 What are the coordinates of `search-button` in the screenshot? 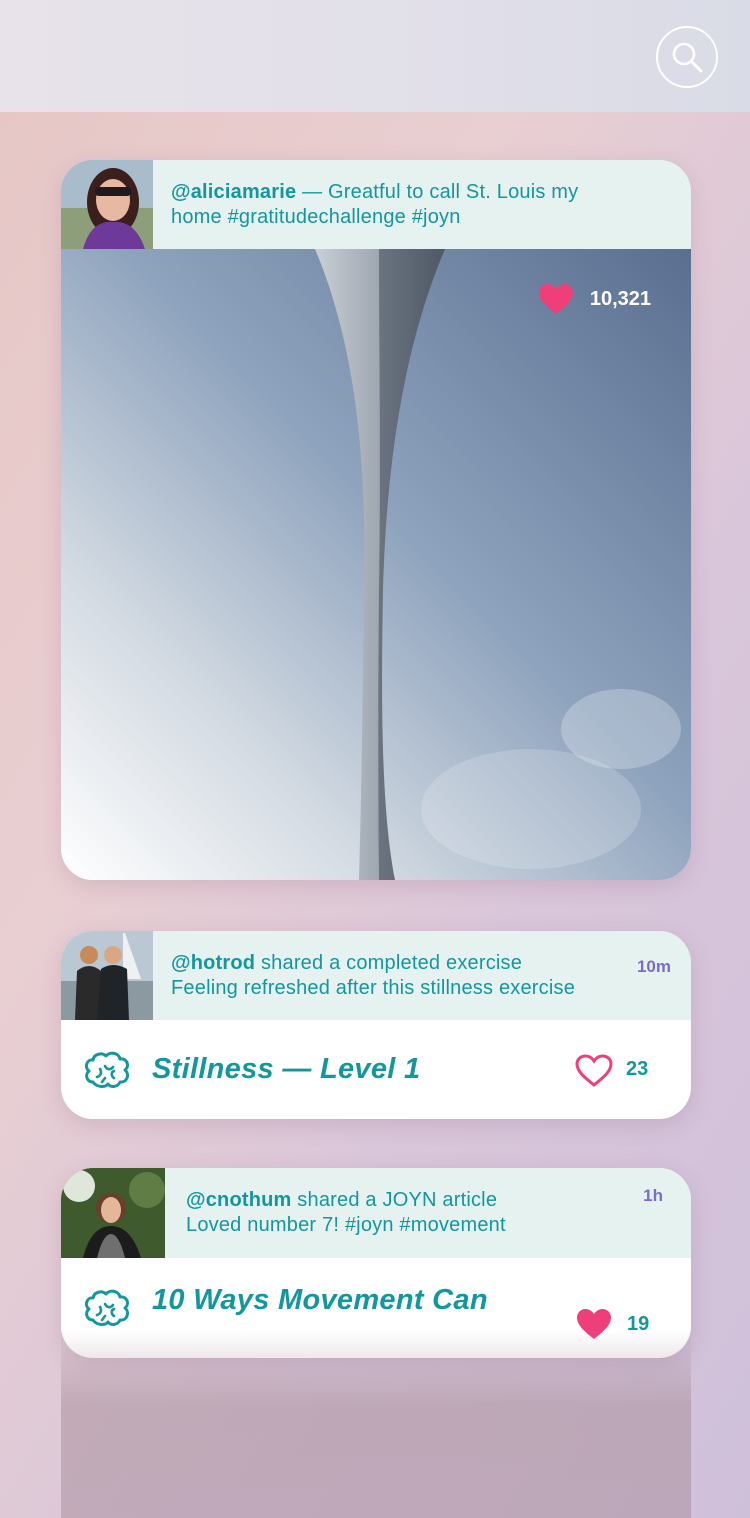 It's located at (687, 57).